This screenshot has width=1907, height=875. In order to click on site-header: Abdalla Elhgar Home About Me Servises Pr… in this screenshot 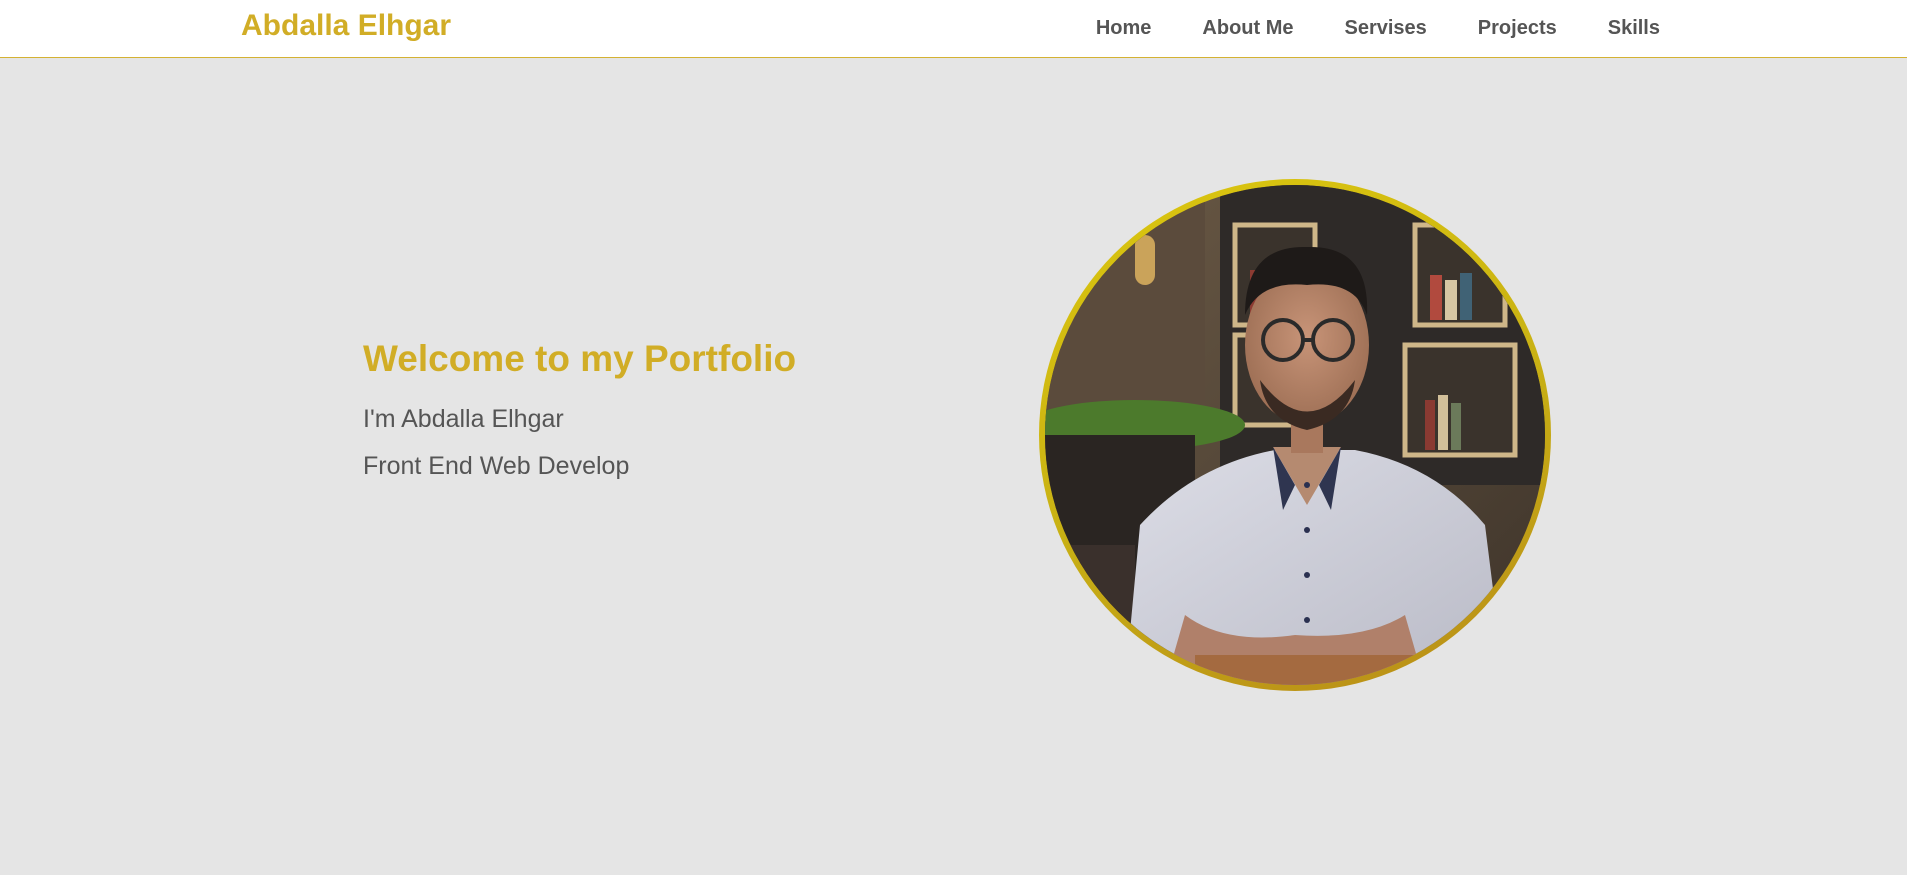, I will do `click(953, 29)`.